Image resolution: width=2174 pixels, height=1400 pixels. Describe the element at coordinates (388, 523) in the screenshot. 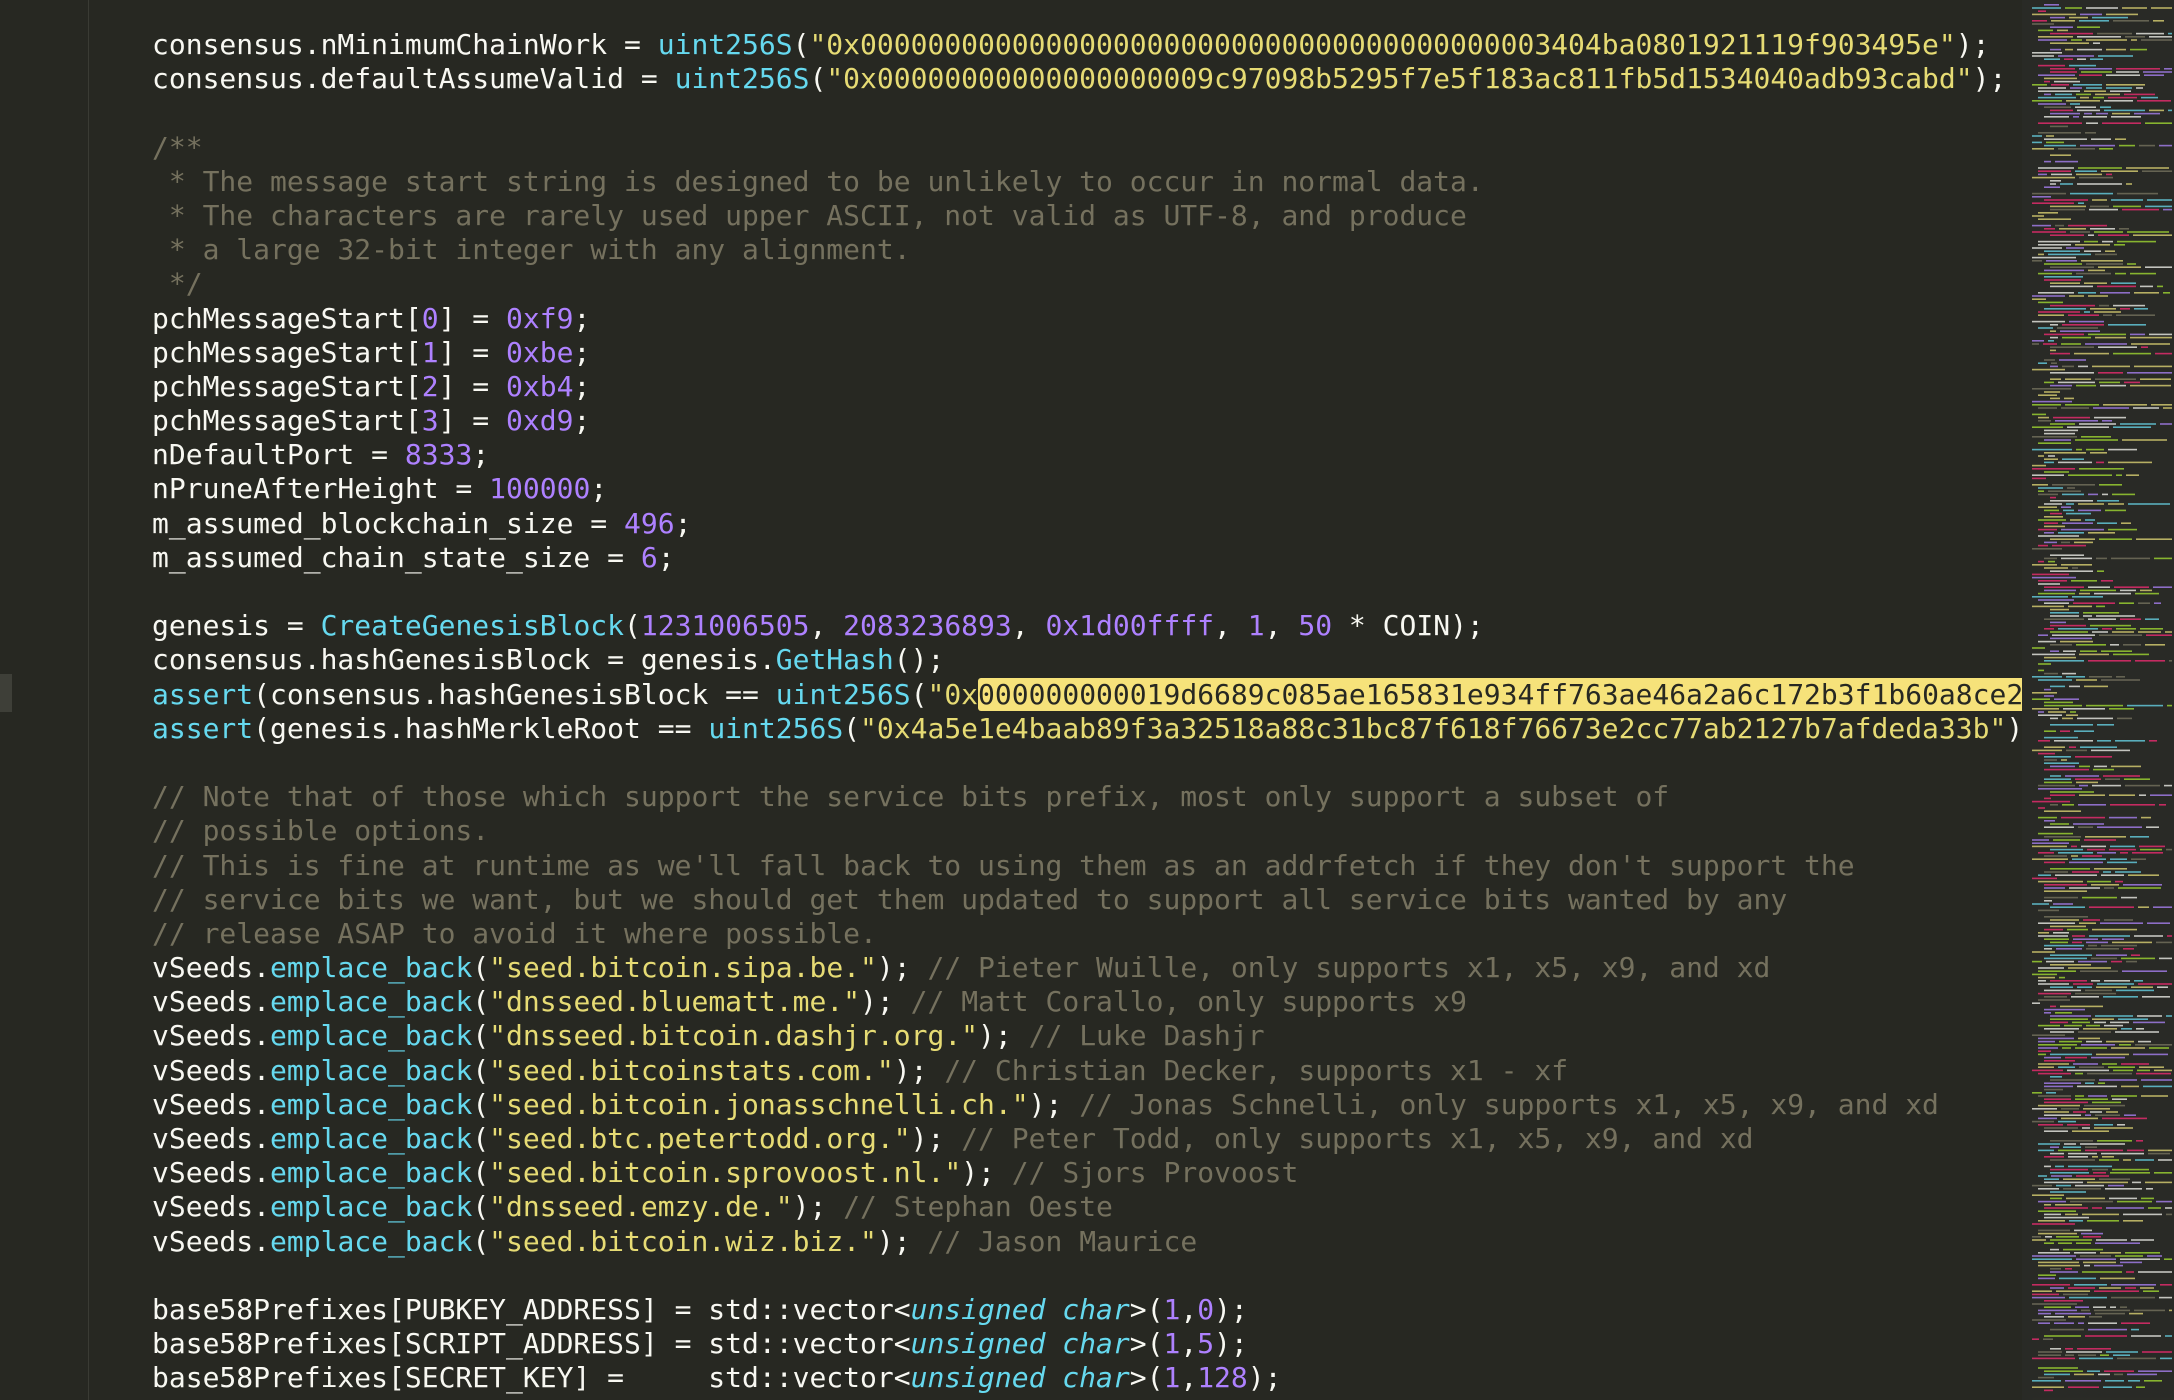

I see `code-token: m_assumed_blockchain_size =` at that location.